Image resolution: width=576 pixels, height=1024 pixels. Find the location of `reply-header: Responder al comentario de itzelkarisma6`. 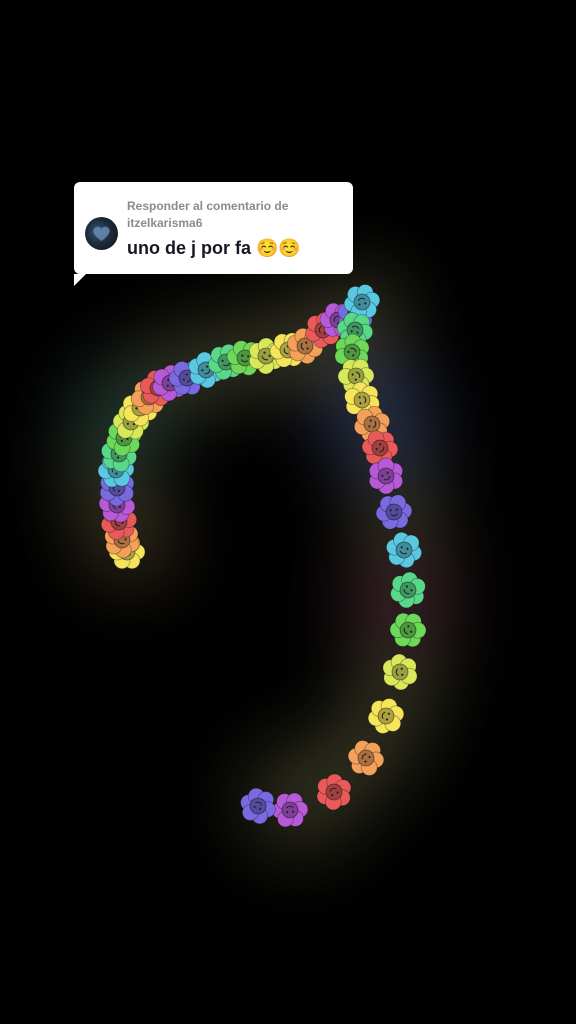

reply-header: Responder al comentario de itzelkarisma6 is located at coordinates (234, 215).